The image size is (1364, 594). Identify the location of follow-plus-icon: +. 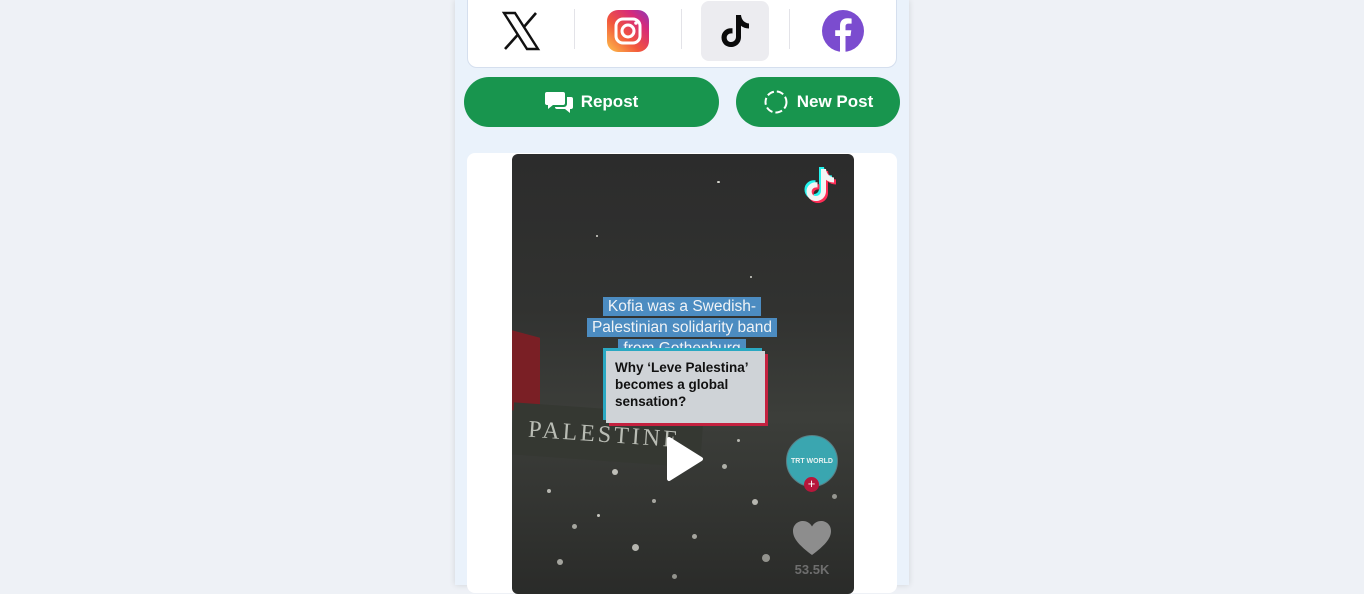
(811, 484).